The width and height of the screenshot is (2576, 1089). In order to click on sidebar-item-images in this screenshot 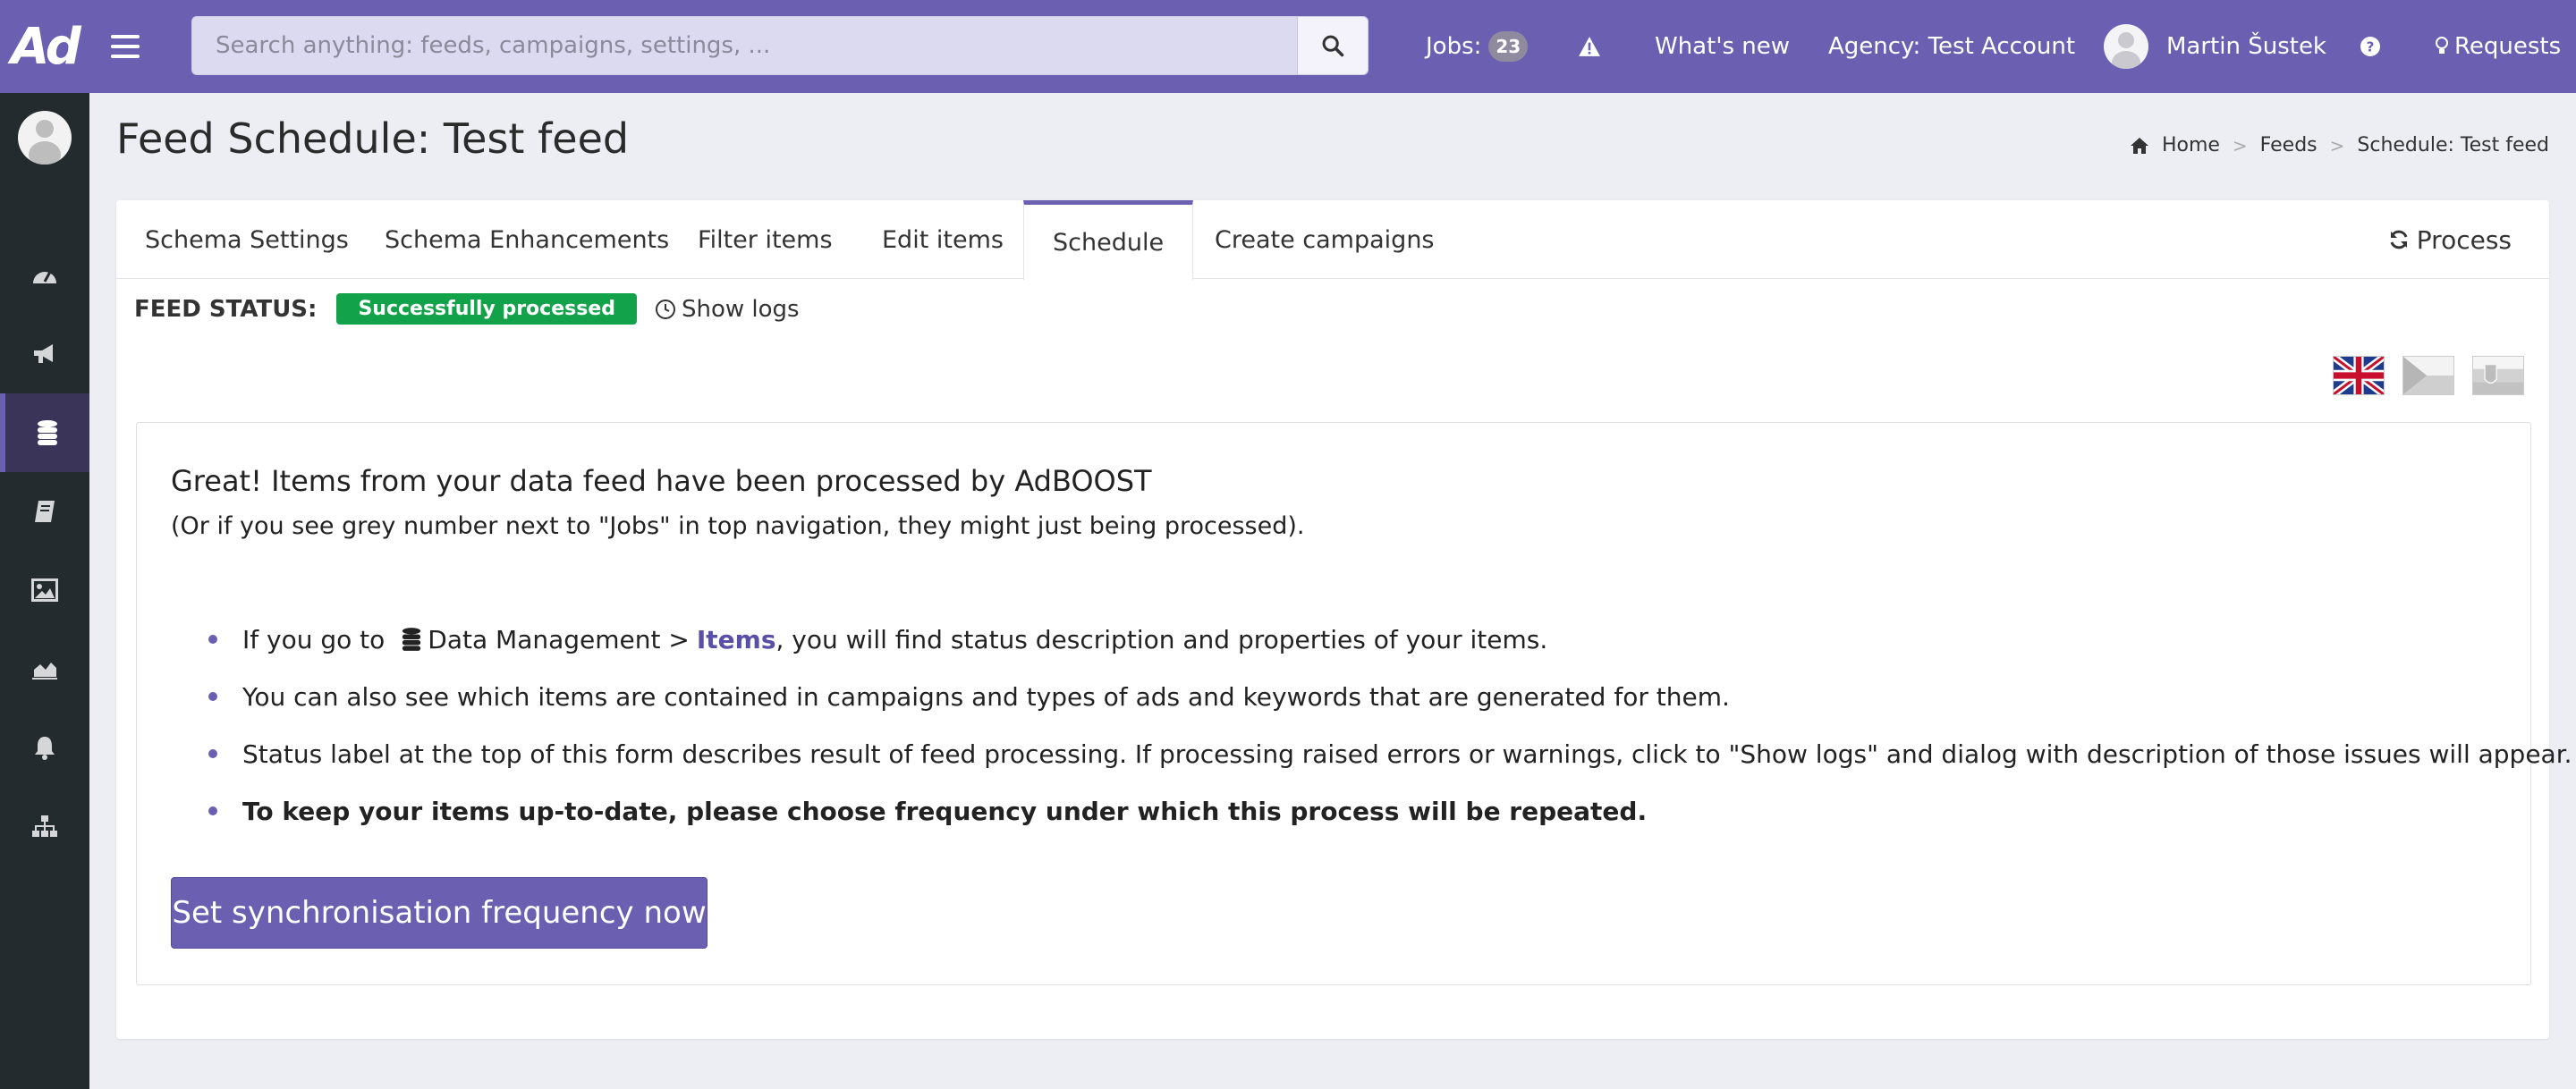, I will do `click(44, 590)`.